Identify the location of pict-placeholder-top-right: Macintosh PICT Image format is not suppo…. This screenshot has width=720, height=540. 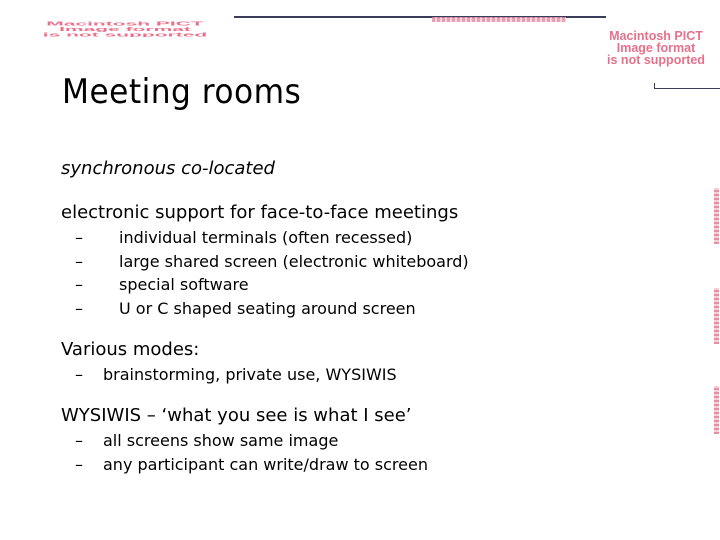
(655, 48).